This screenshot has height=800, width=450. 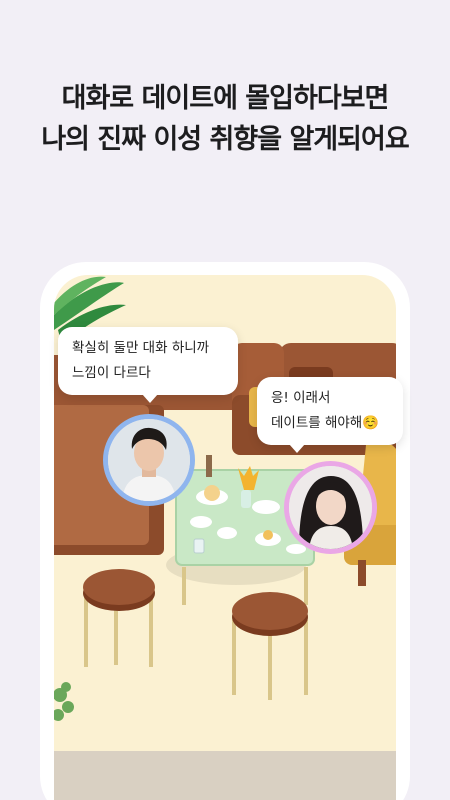 I want to click on headline-line-1: 대화로 데이트에 몰입하다보면, so click(x=225, y=98).